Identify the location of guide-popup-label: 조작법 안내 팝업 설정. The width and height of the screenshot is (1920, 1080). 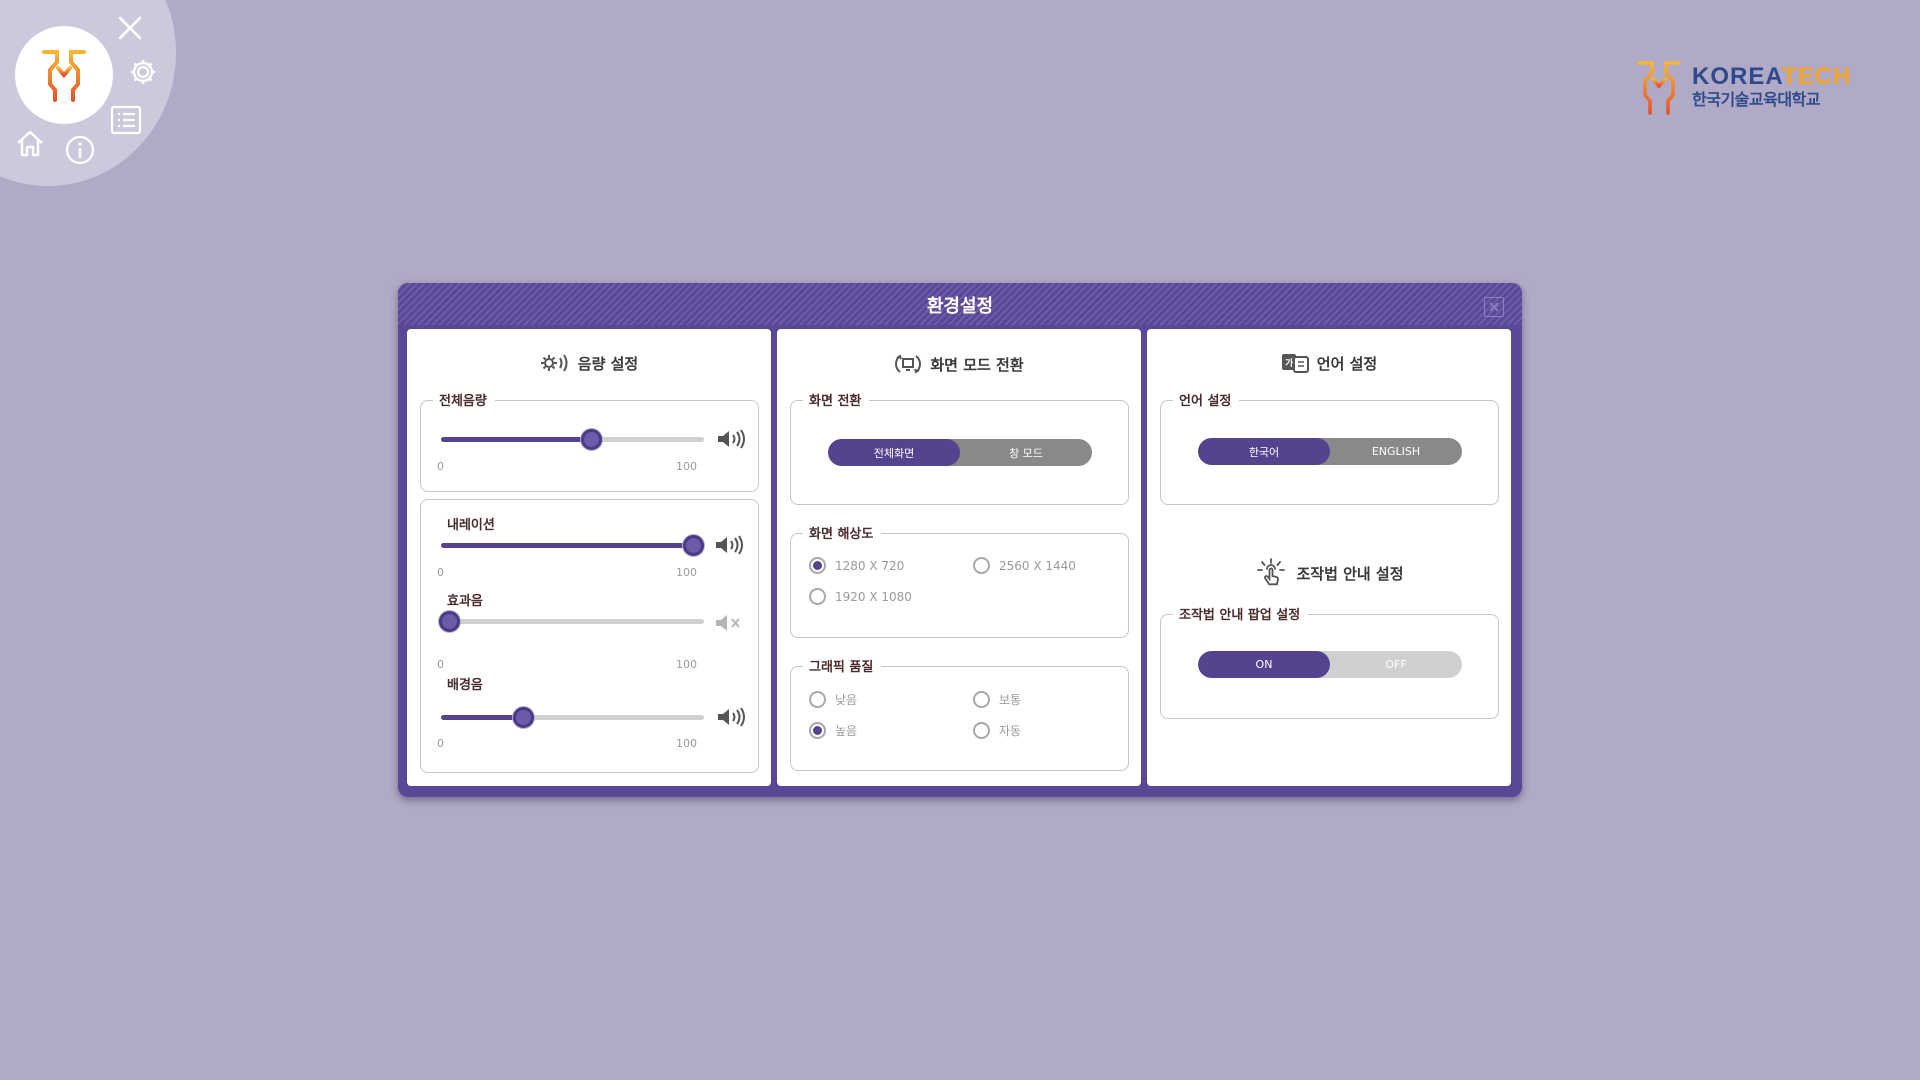
(1241, 613).